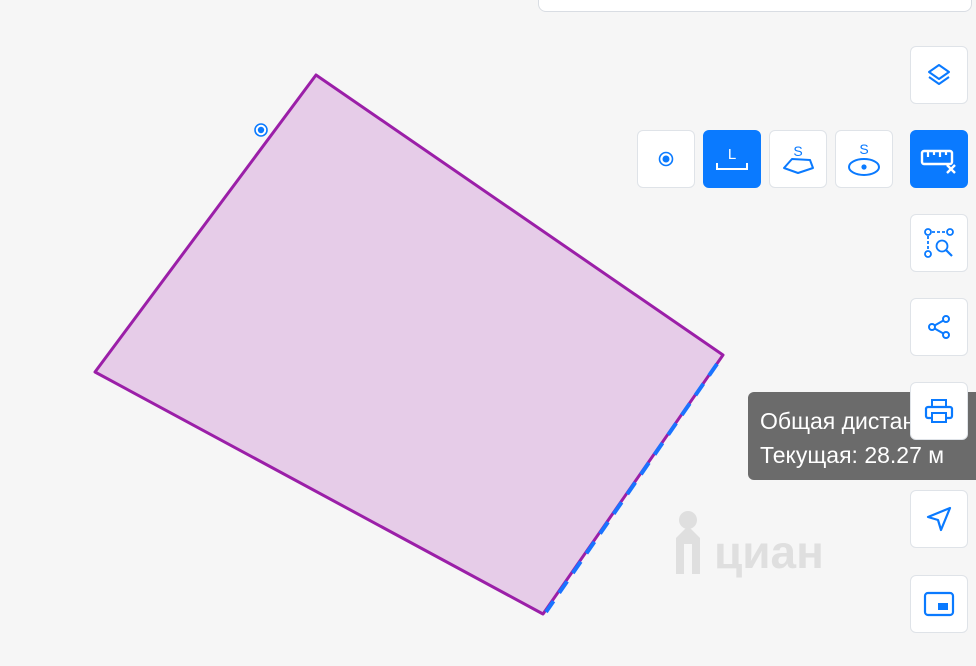 This screenshot has width=976, height=666. What do you see at coordinates (852, 455) in the screenshot?
I see `current-distance-text: Текущая: 28.27 м` at bounding box center [852, 455].